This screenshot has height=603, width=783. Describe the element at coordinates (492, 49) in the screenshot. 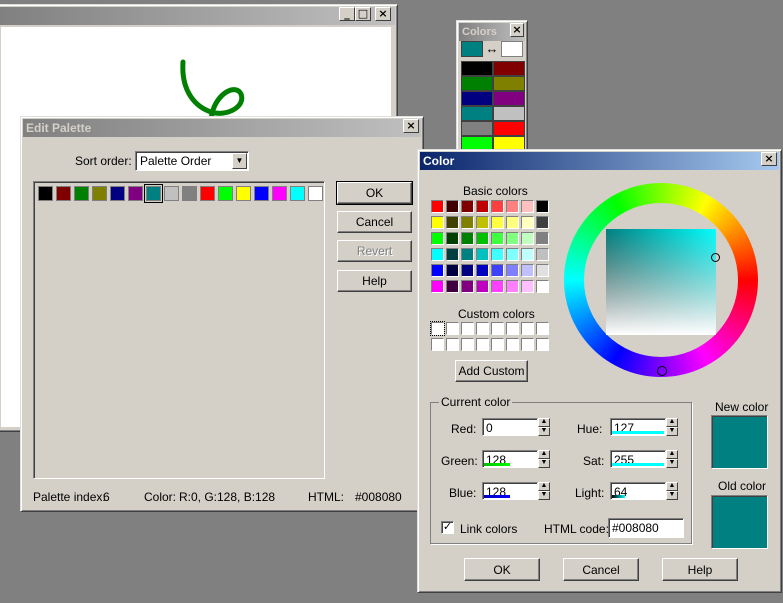

I see `swap-colors-icon: ↔` at that location.